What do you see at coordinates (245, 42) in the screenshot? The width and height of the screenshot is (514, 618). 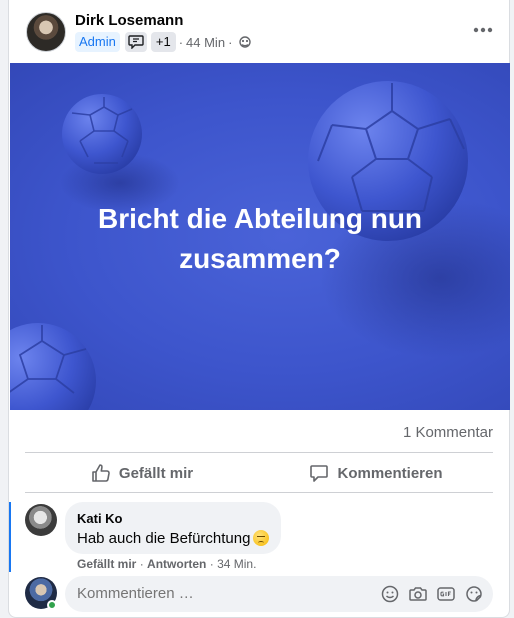 I see `group-globe-icon` at bounding box center [245, 42].